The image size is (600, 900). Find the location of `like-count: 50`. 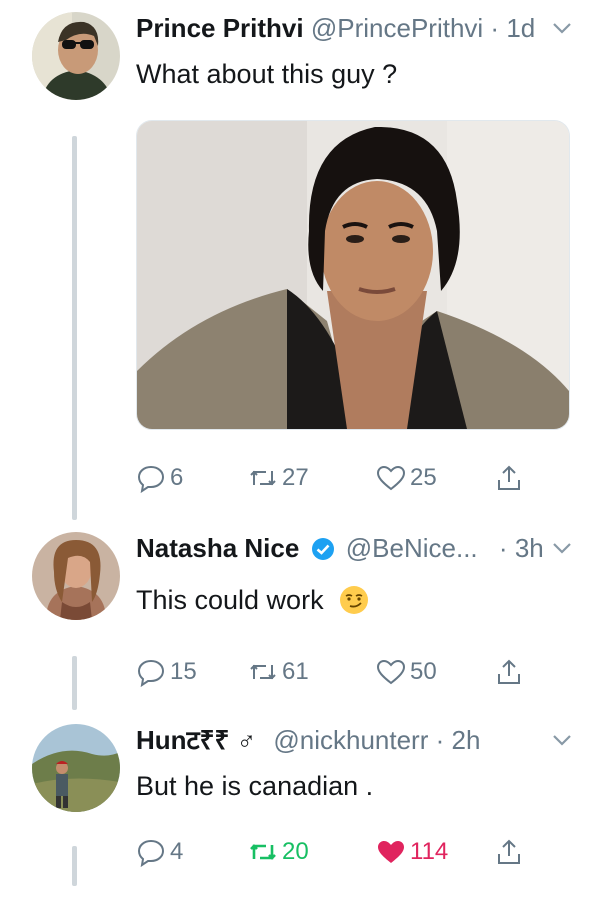

like-count: 50 is located at coordinates (423, 671).